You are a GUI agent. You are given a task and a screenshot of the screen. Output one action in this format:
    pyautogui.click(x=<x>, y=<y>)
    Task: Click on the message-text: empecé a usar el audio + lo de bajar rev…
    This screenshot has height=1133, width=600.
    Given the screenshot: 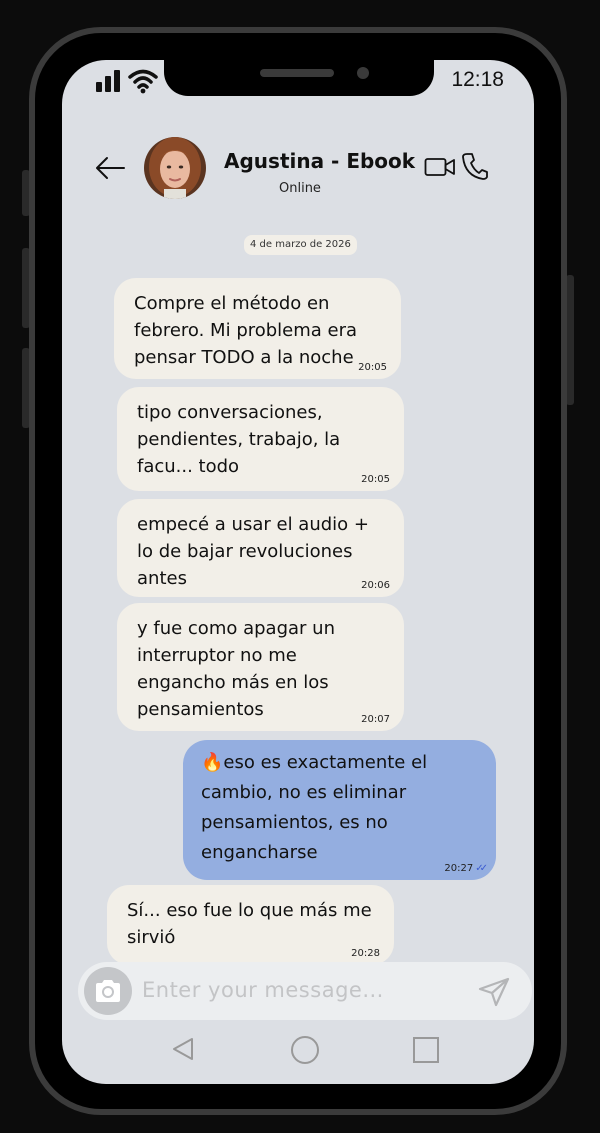 What is the action you would take?
    pyautogui.click(x=253, y=551)
    